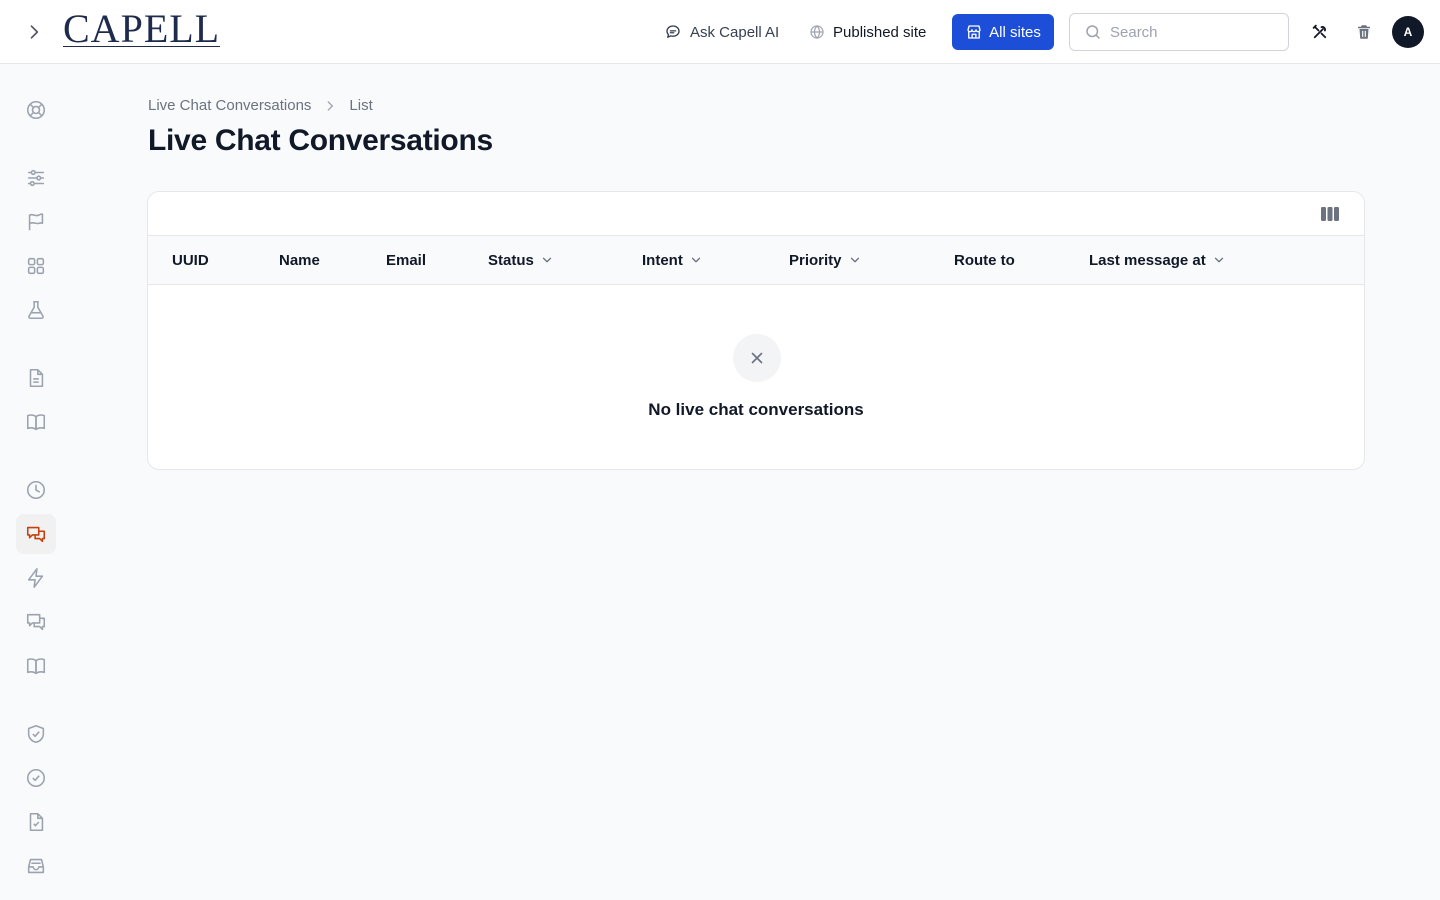 The width and height of the screenshot is (1440, 900). I want to click on lifebuoy-icon, so click(36, 110).